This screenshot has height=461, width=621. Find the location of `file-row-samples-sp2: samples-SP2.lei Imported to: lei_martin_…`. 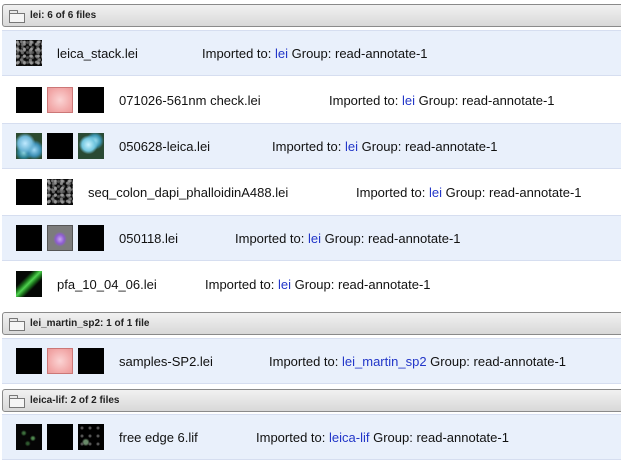

file-row-samples-sp2: samples-SP2.lei Imported to: lei_martin_… is located at coordinates (311, 361).